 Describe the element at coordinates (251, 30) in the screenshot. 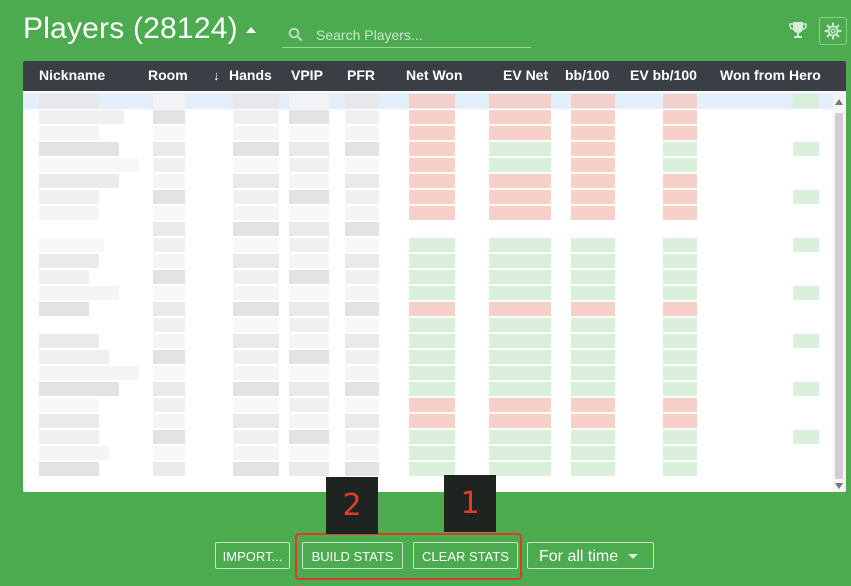

I see `title-dropdown-caret-icon` at that location.